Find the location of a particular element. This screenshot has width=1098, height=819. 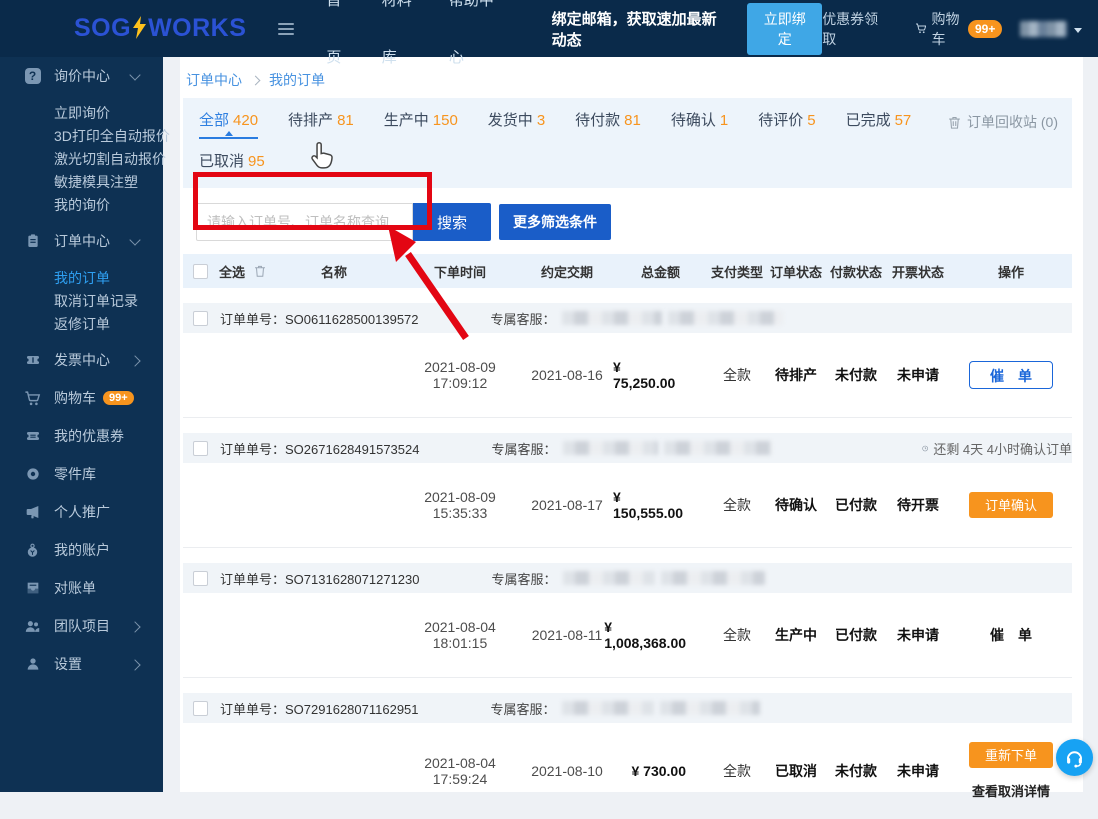

header-cart-button: 购物车 99+ is located at coordinates (959, 29).